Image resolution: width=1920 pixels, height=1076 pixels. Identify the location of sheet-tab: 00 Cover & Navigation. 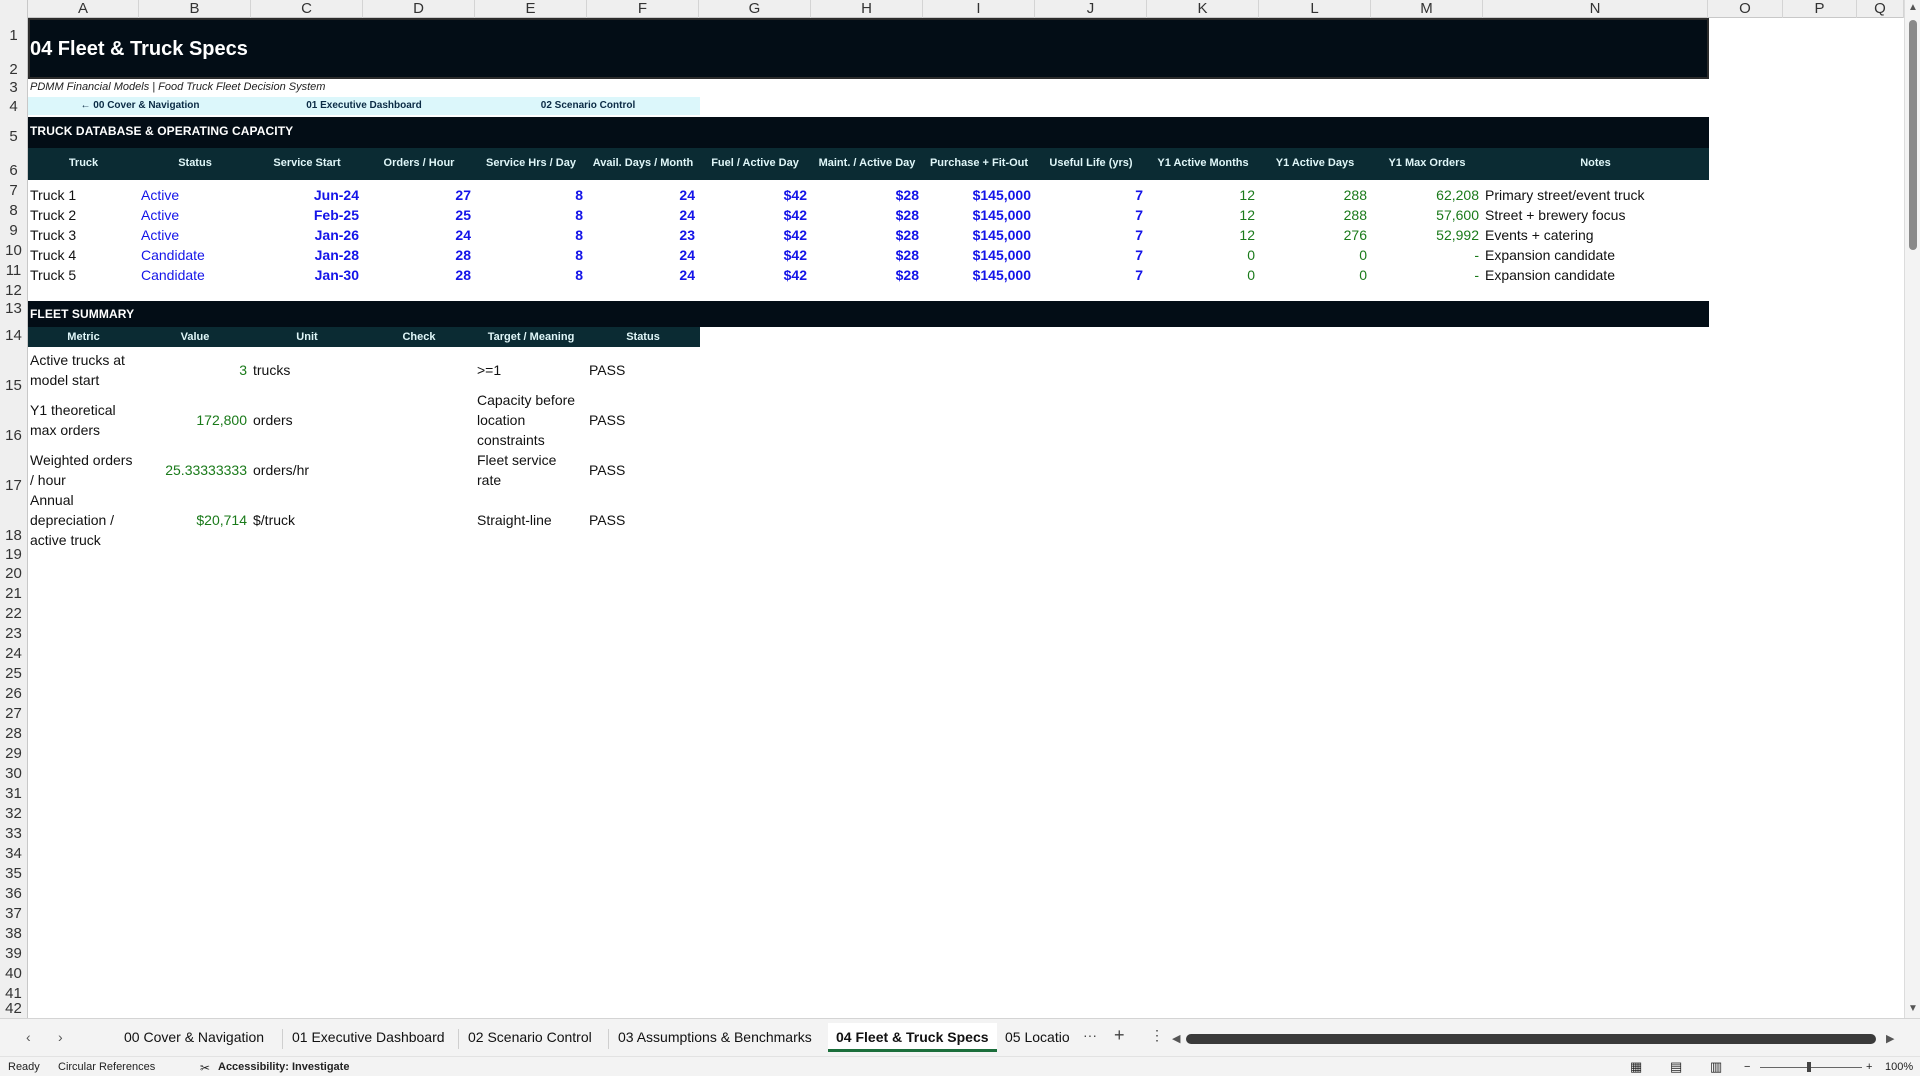
(194, 1037).